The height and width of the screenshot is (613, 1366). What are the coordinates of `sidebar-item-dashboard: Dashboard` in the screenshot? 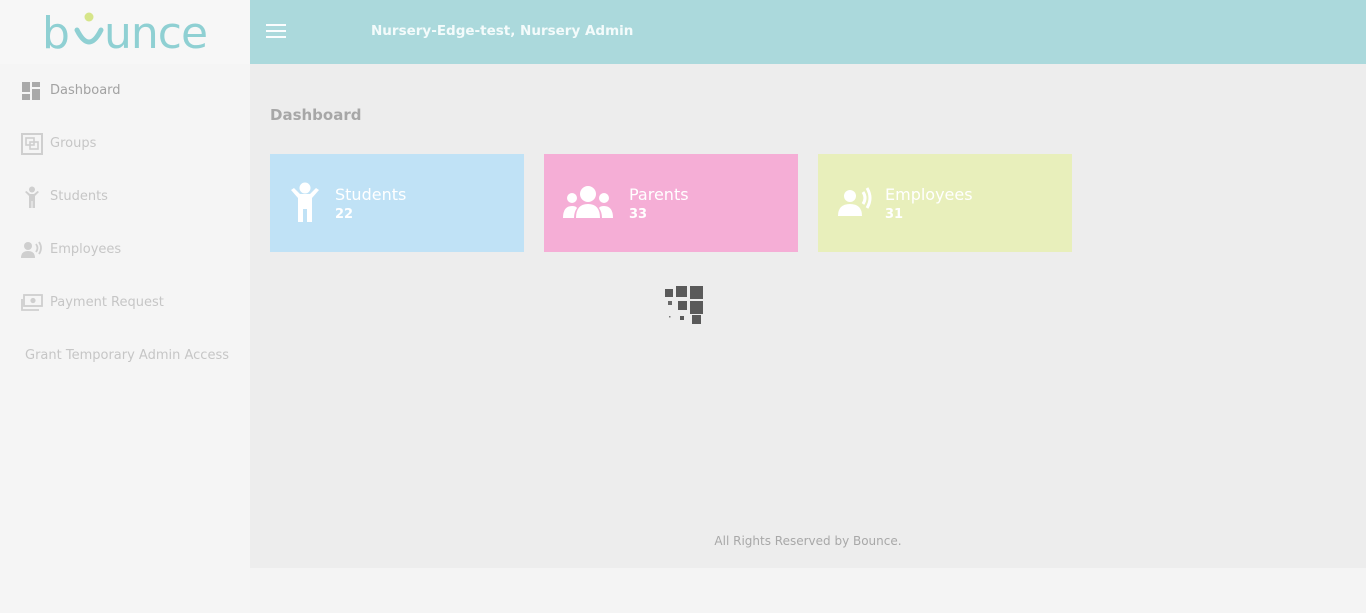 It's located at (125, 90).